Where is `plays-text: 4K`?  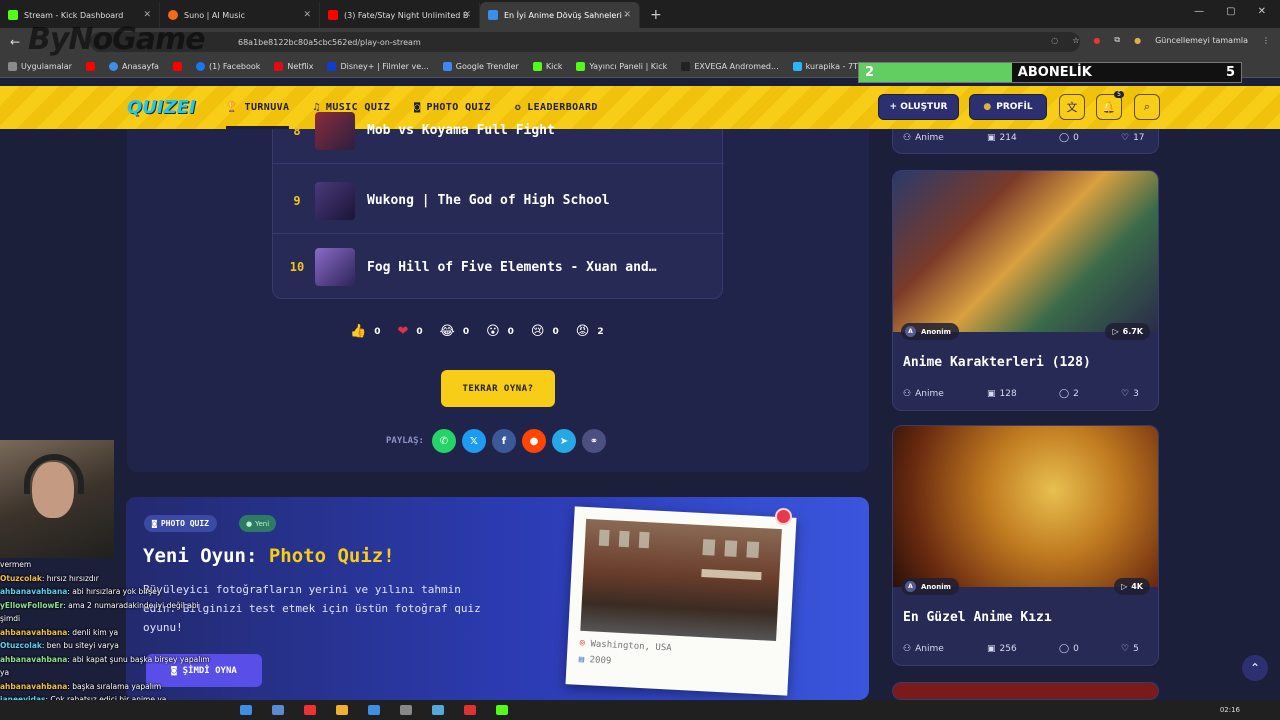
plays-text: 4K is located at coordinates (1137, 586).